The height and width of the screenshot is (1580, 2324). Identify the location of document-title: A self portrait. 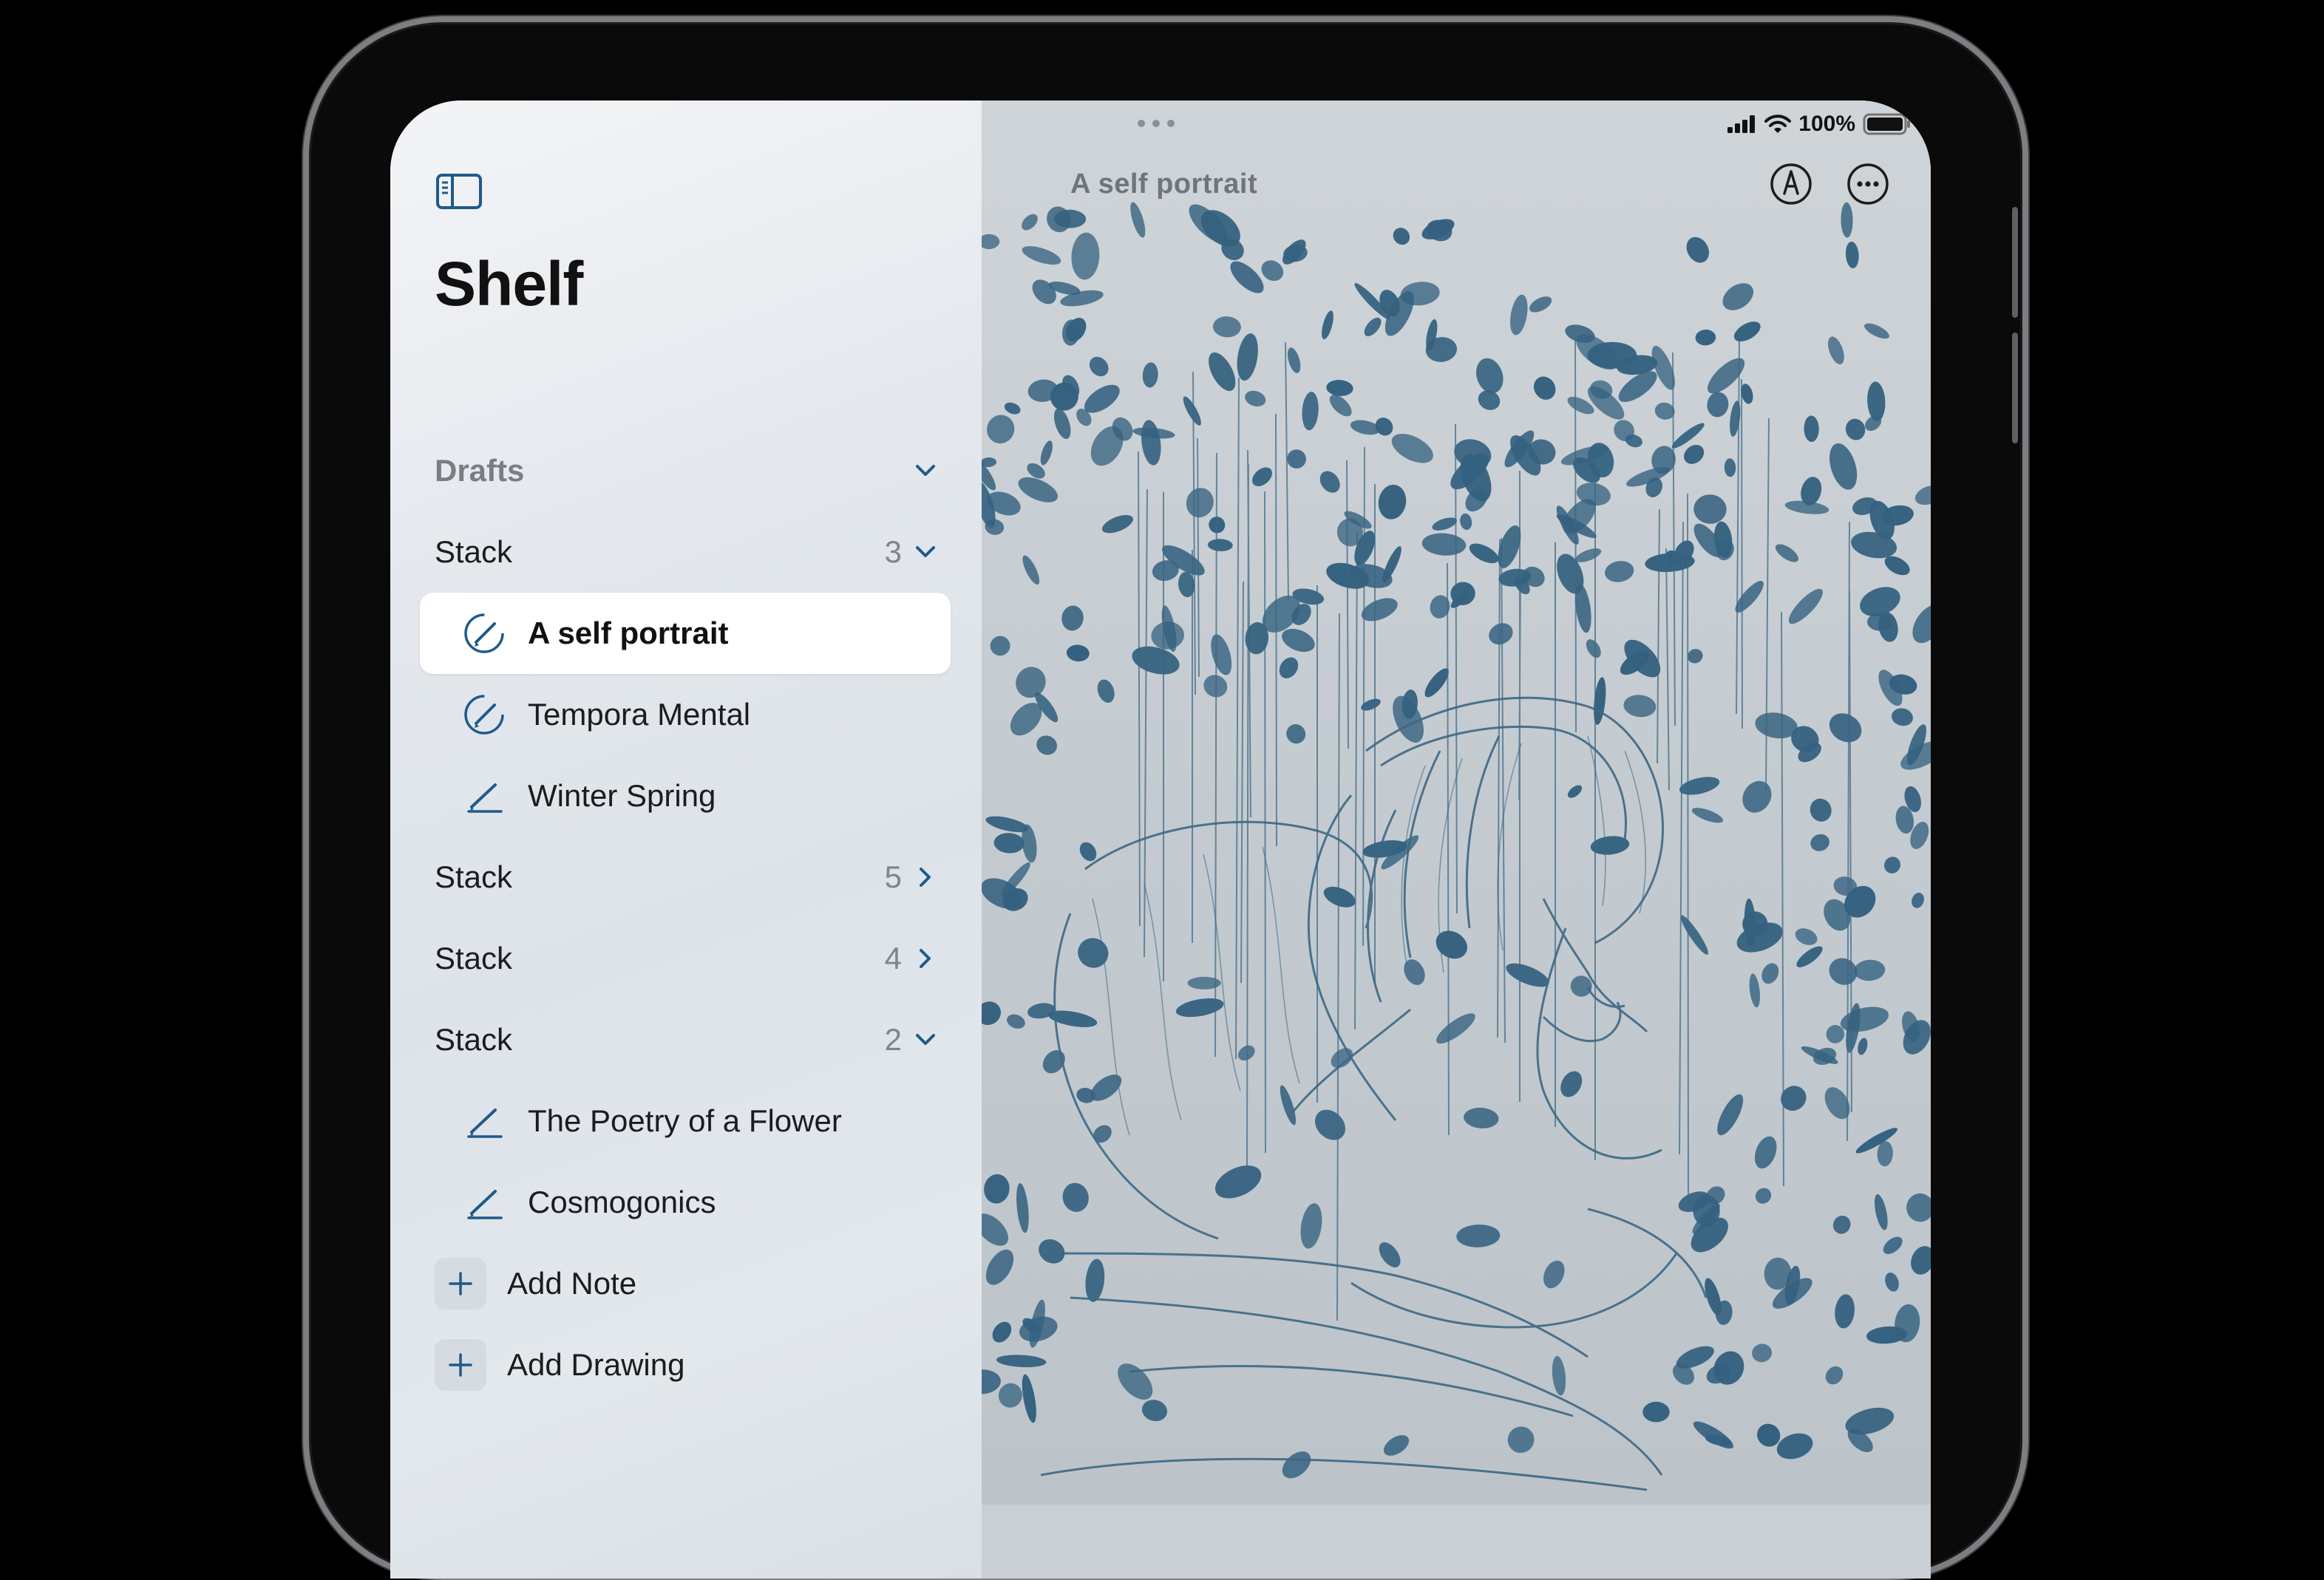
(1163, 184).